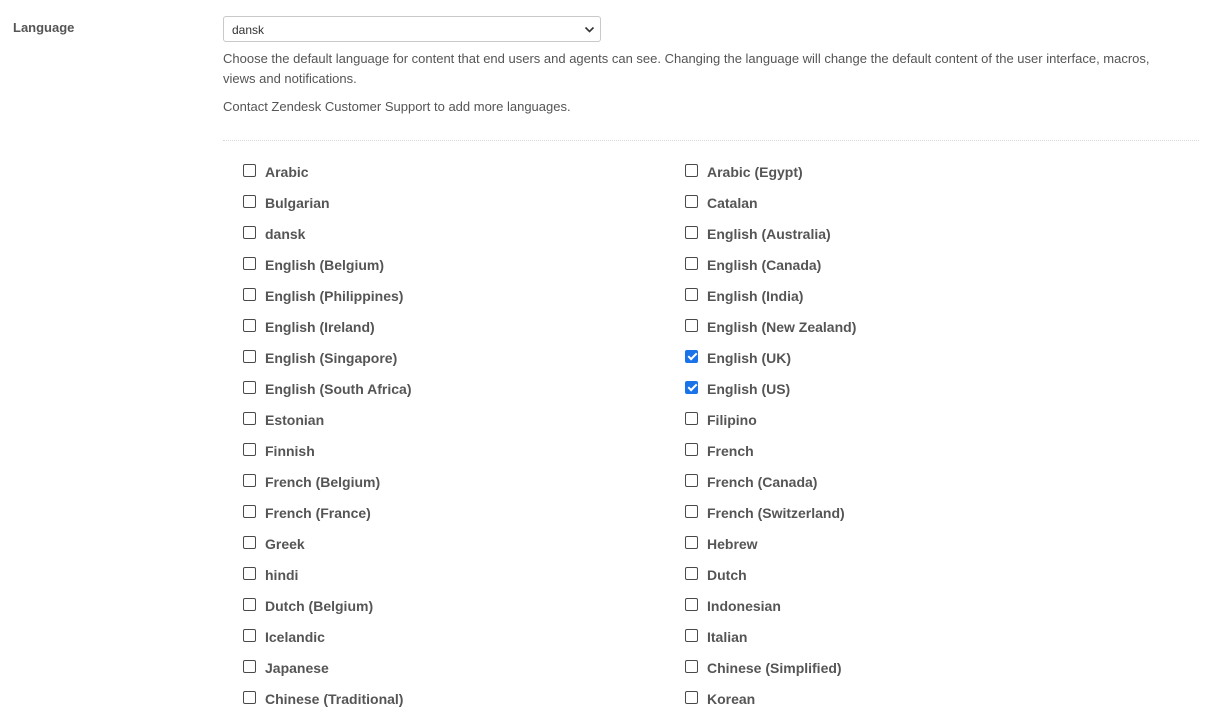  Describe the element at coordinates (295, 419) in the screenshot. I see `language-label: Estonian` at that location.